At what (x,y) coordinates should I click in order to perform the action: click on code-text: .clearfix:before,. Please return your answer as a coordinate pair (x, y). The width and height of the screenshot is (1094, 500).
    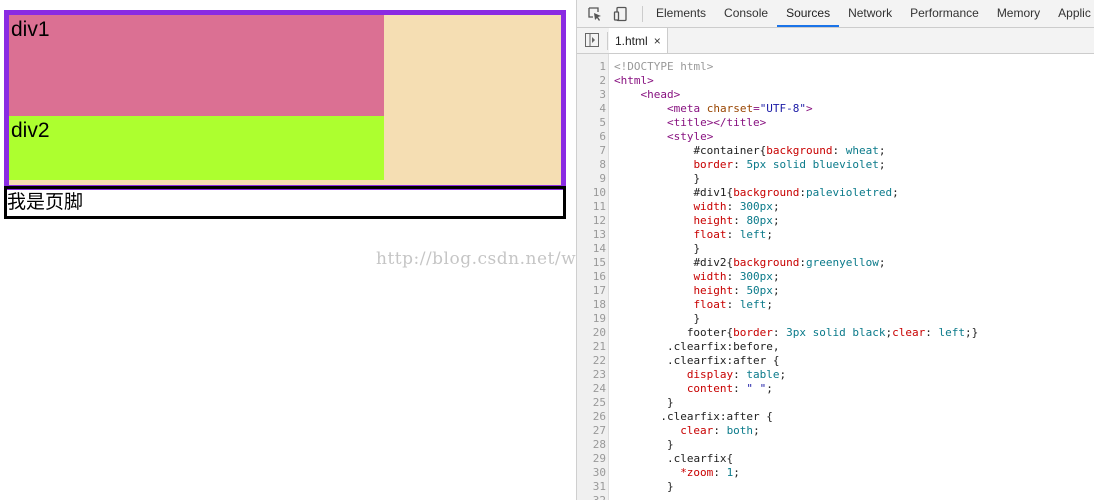
    Looking at the image, I should click on (723, 346).